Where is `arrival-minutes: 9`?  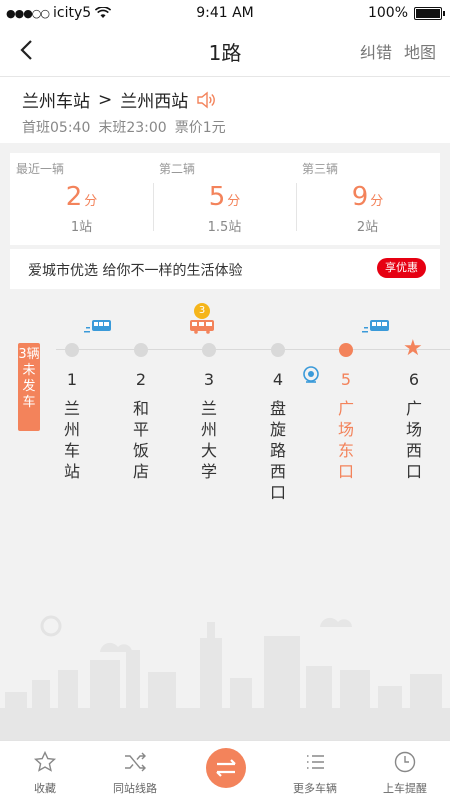
arrival-minutes: 9 is located at coordinates (360, 197).